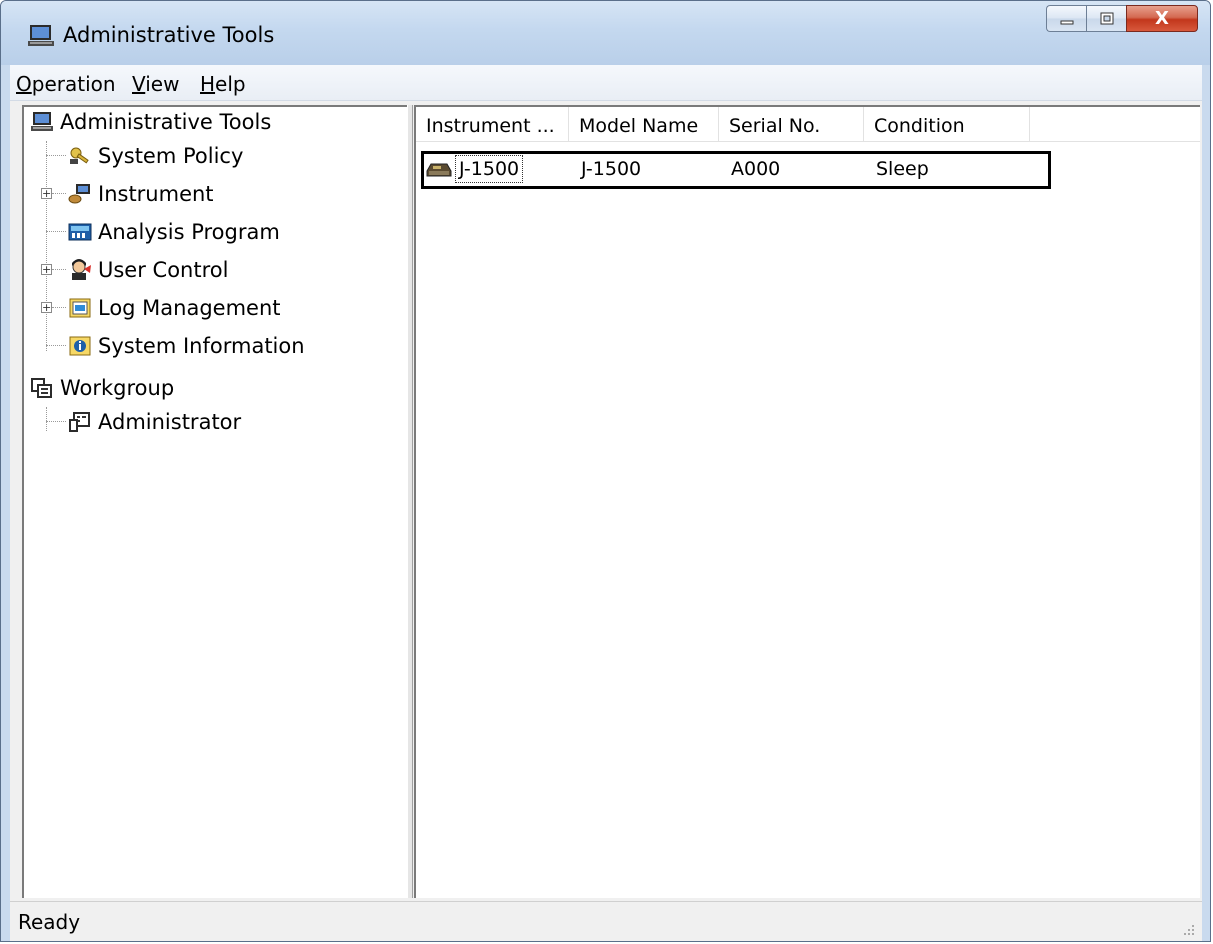  I want to click on tree-item-user-control: User Control, so click(163, 270).